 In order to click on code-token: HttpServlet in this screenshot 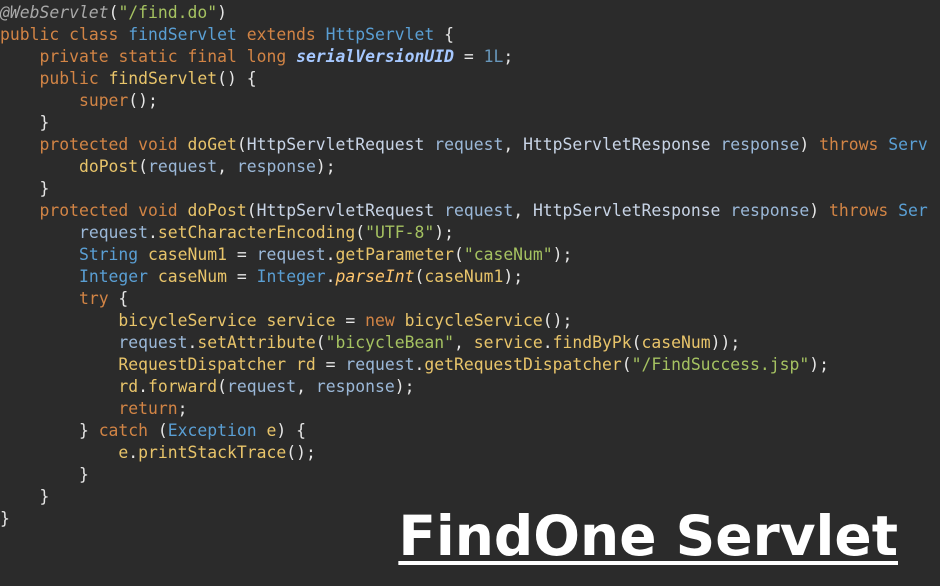, I will do `click(380, 34)`.